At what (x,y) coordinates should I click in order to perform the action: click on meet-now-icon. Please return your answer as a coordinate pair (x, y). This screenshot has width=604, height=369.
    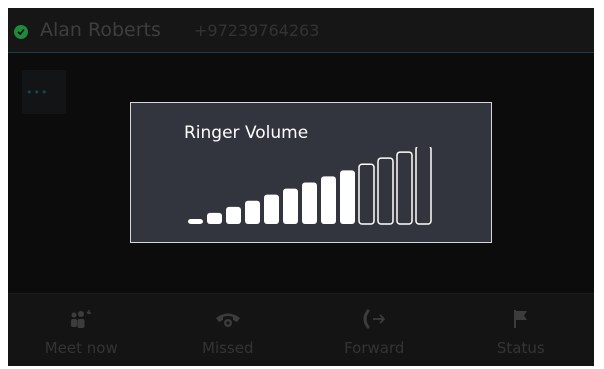
    Looking at the image, I should click on (81, 319).